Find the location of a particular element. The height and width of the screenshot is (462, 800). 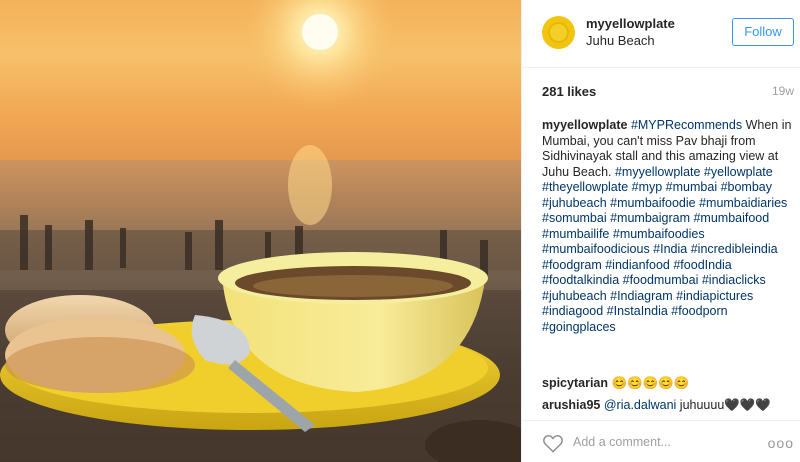

post-header: myyellowplate Juhu Beach Follow is located at coordinates (661, 34).